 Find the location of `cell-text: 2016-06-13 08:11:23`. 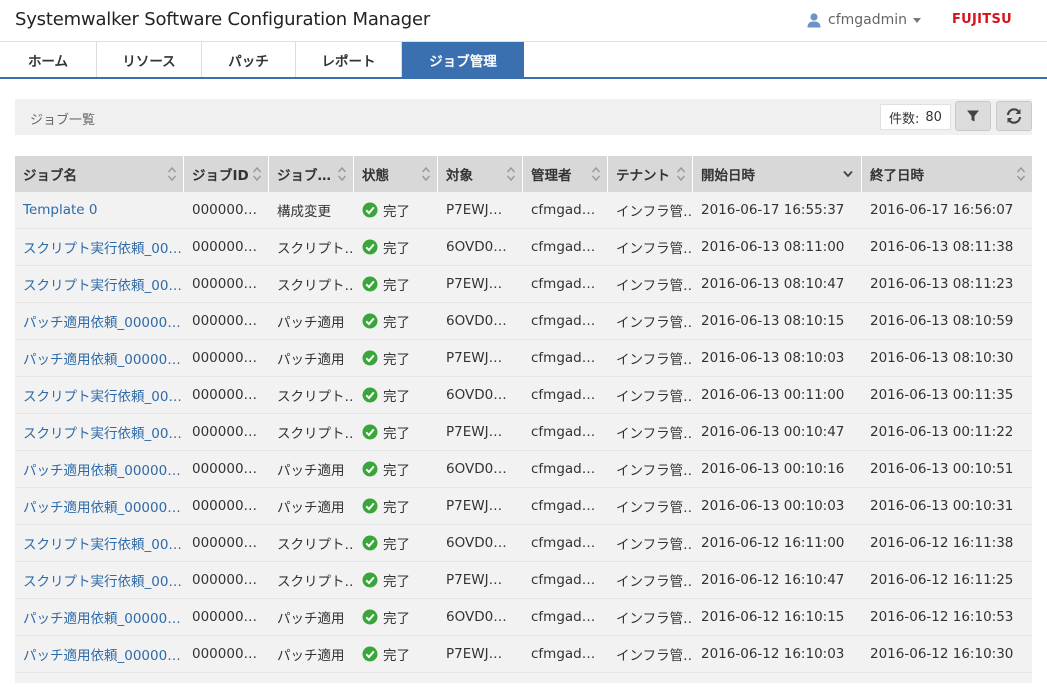

cell-text: 2016-06-13 08:11:23 is located at coordinates (942, 284).